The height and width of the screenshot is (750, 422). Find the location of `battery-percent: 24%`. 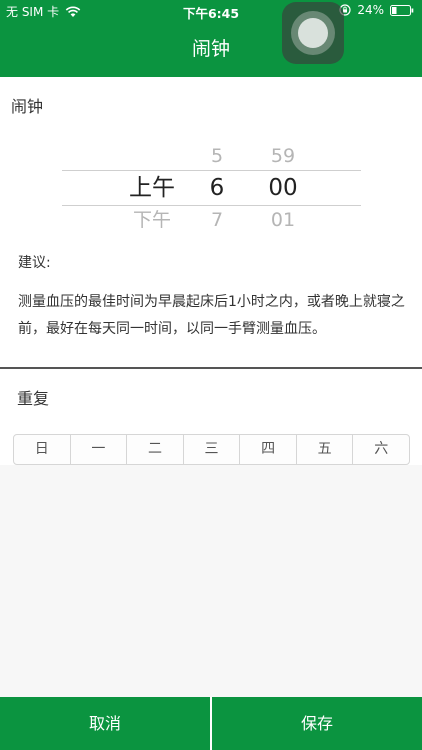

battery-percent: 24% is located at coordinates (370, 10).